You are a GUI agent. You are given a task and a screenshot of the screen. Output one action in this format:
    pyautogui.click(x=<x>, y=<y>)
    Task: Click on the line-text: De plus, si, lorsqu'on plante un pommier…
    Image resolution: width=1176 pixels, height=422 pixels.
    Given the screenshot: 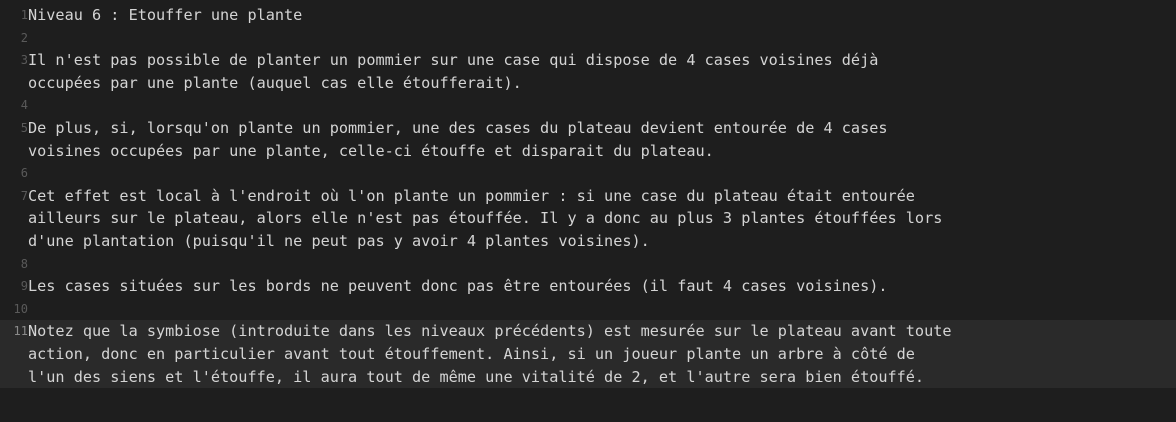 What is the action you would take?
    pyautogui.click(x=602, y=139)
    